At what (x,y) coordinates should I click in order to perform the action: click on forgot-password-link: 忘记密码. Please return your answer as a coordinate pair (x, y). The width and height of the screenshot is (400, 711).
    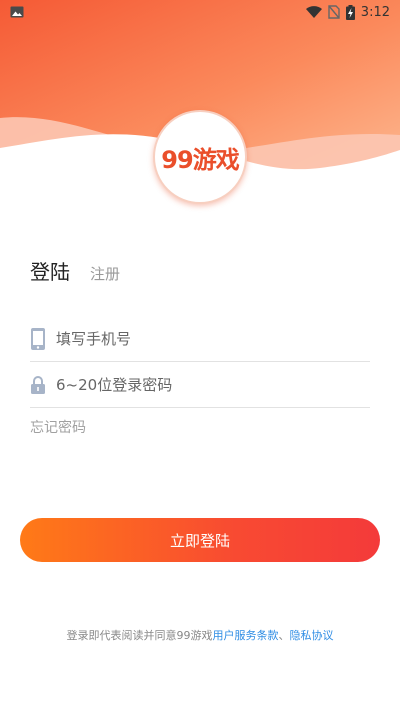
    Looking at the image, I should click on (58, 427).